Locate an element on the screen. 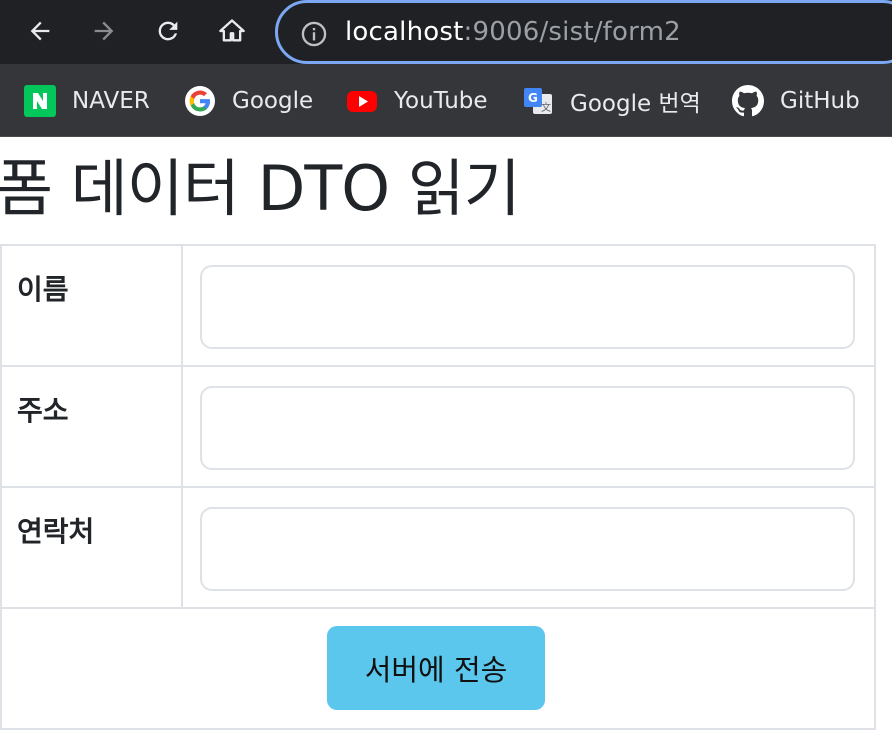  bookmark-label: NAVER is located at coordinates (111, 101).